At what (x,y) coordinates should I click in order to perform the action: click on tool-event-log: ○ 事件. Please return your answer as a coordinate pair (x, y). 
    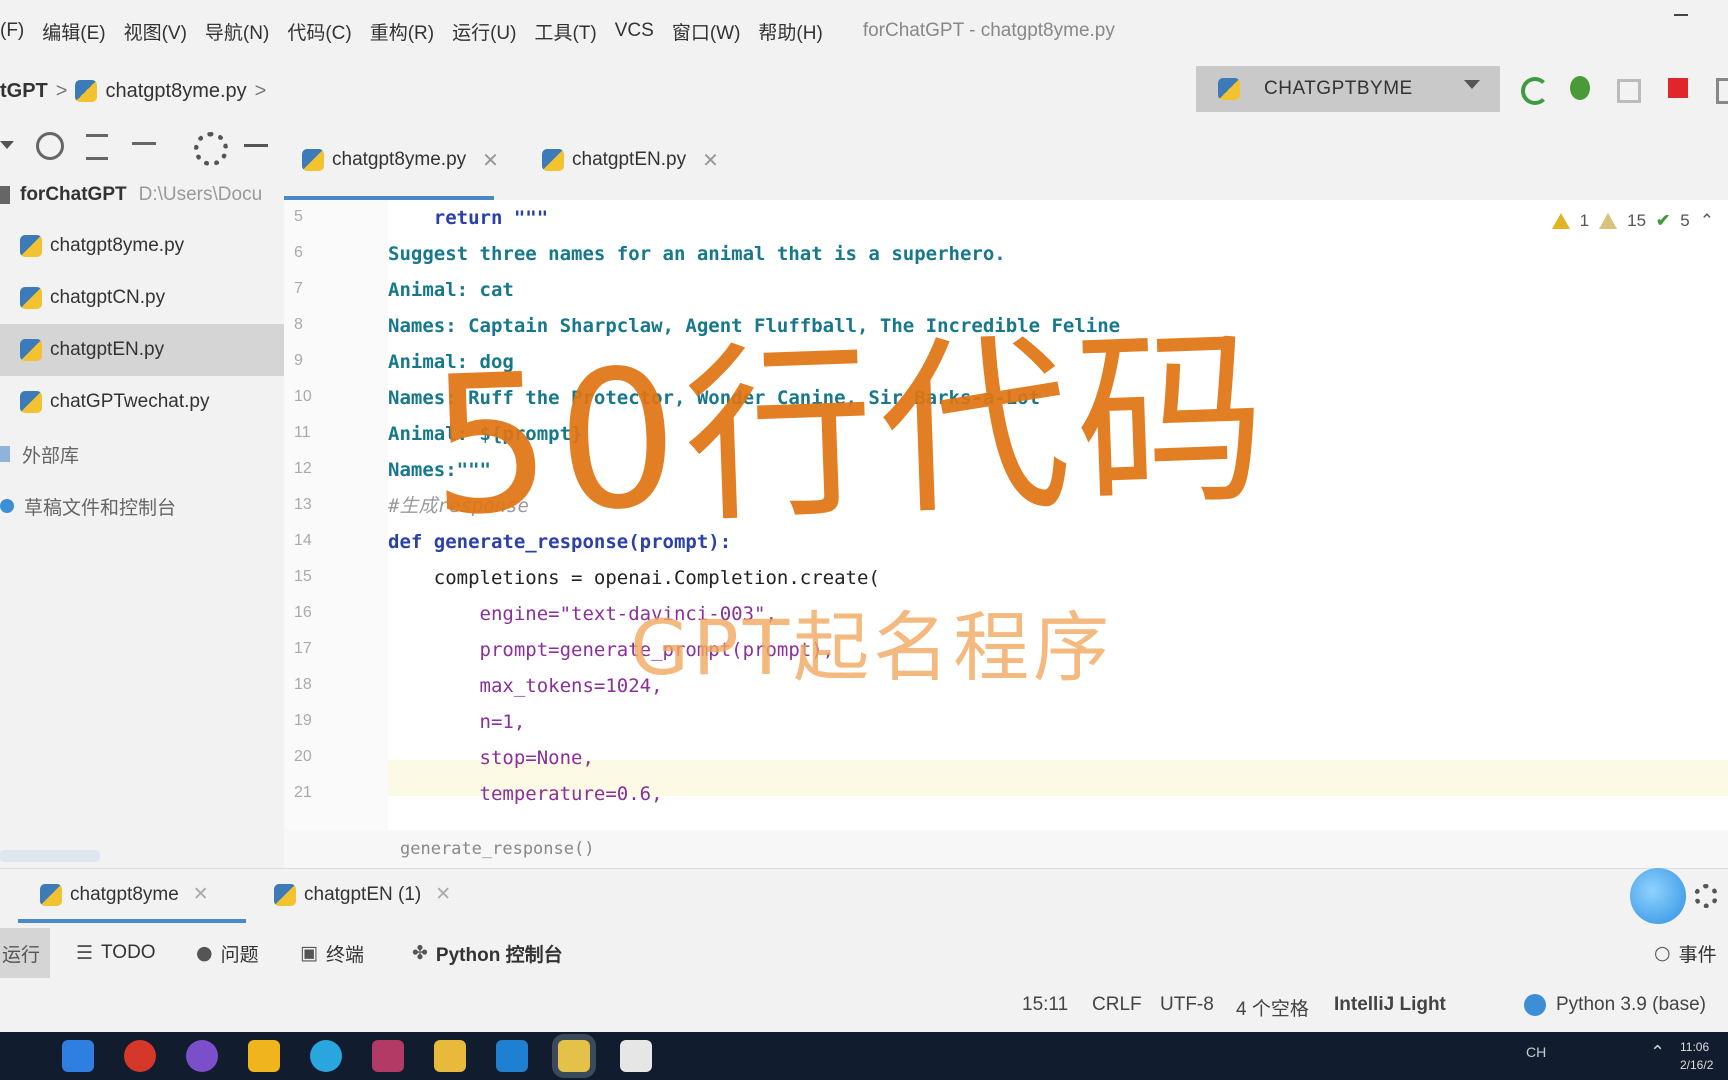
    Looking at the image, I should click on (1685, 953).